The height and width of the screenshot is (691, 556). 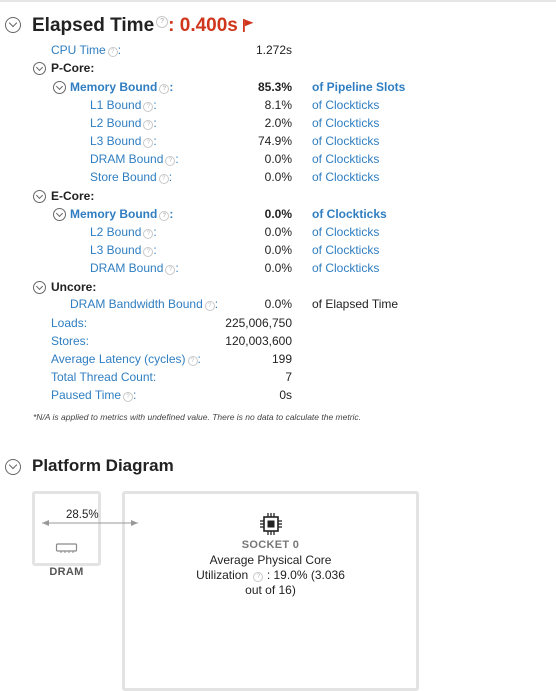 I want to click on avg-latency-value: 199, so click(x=281, y=359).